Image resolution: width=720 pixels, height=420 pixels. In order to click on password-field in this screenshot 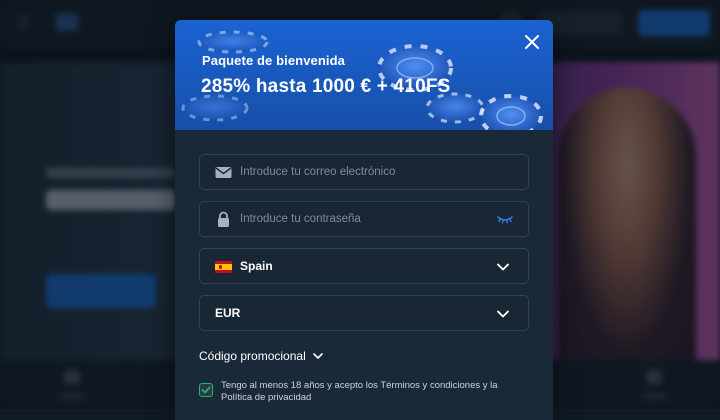, I will do `click(364, 219)`.